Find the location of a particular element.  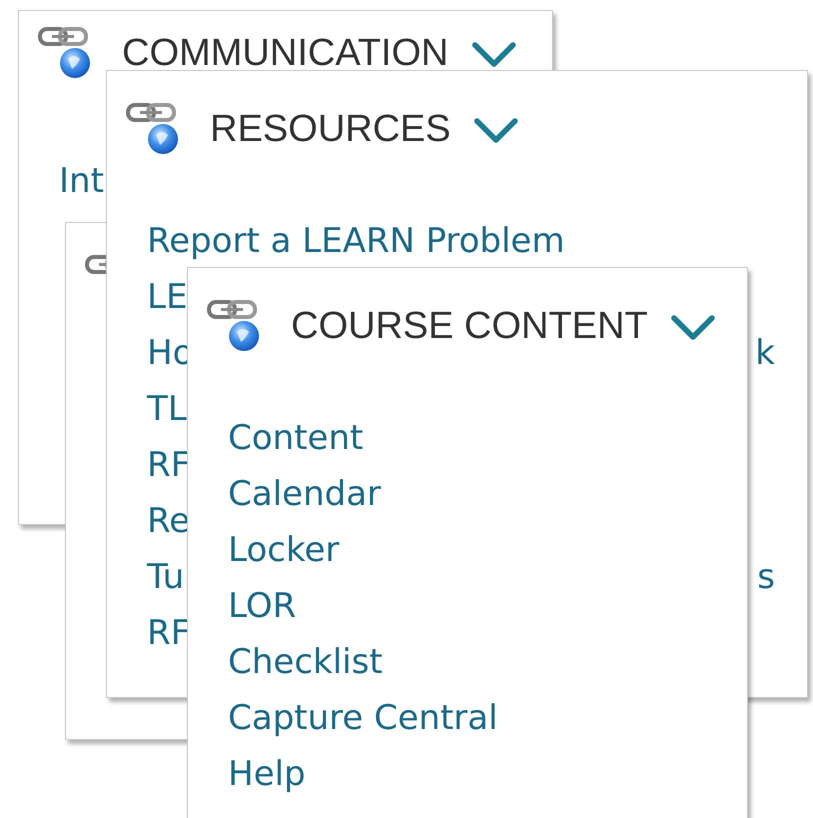

menu-link: Help is located at coordinates (267, 774).